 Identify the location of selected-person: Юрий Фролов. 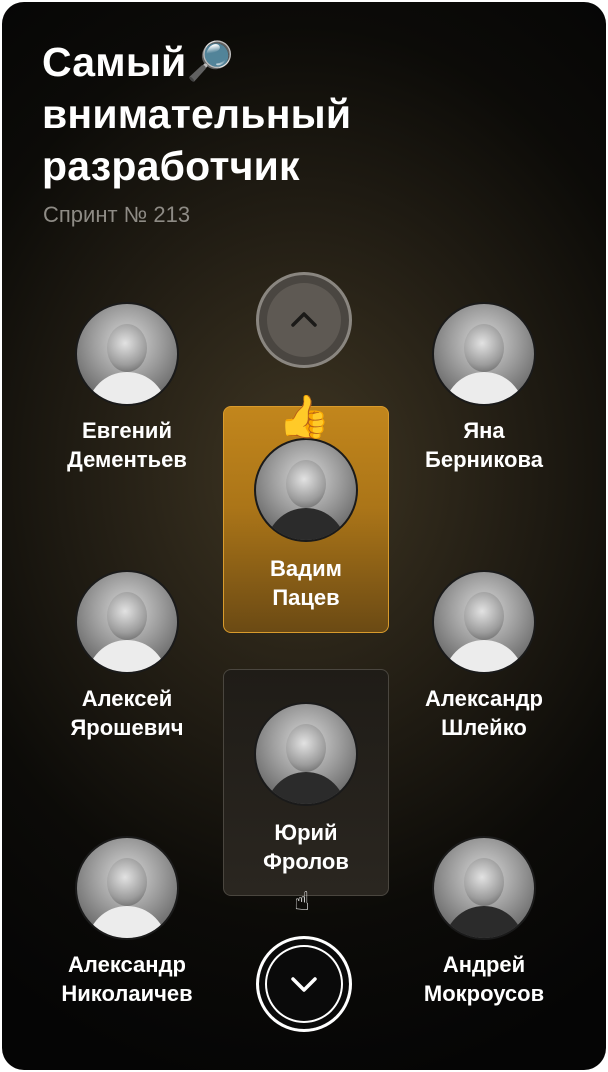
(306, 789).